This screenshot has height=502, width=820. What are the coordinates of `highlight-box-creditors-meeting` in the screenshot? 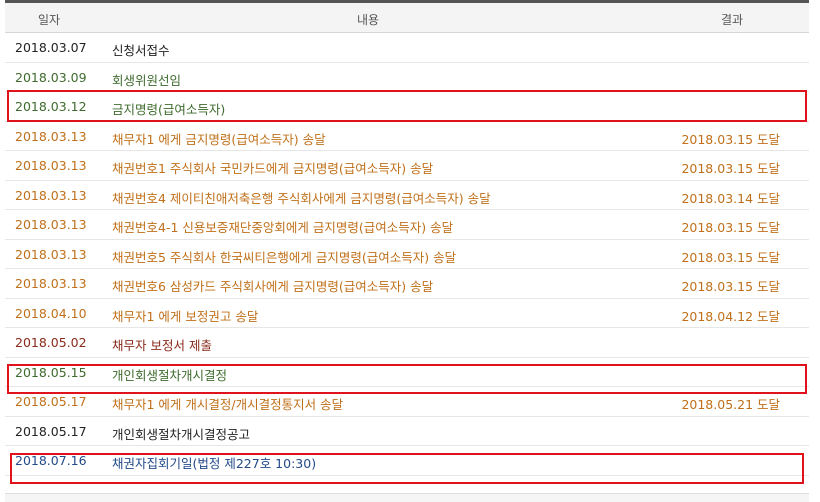 It's located at (407, 468).